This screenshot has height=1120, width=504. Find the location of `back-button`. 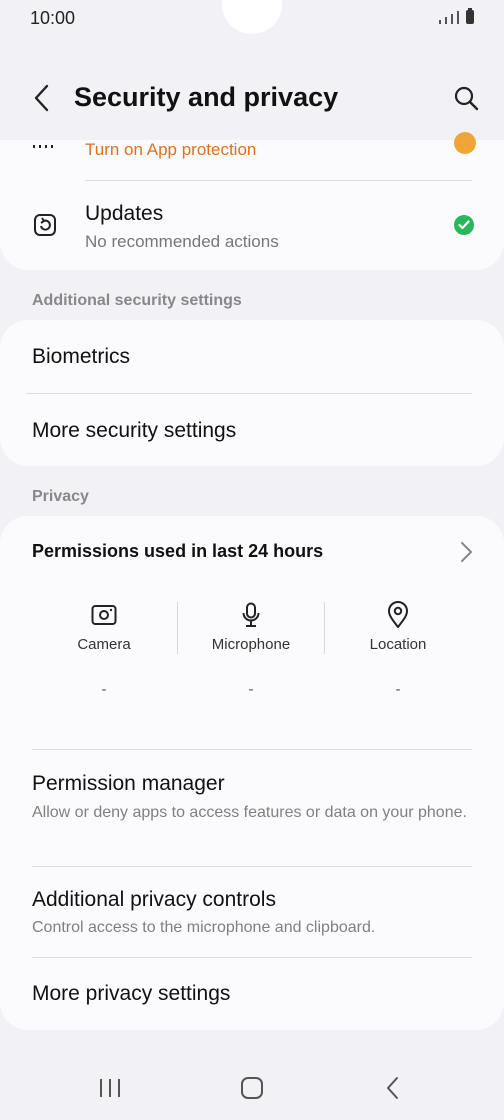

back-button is located at coordinates (42, 98).